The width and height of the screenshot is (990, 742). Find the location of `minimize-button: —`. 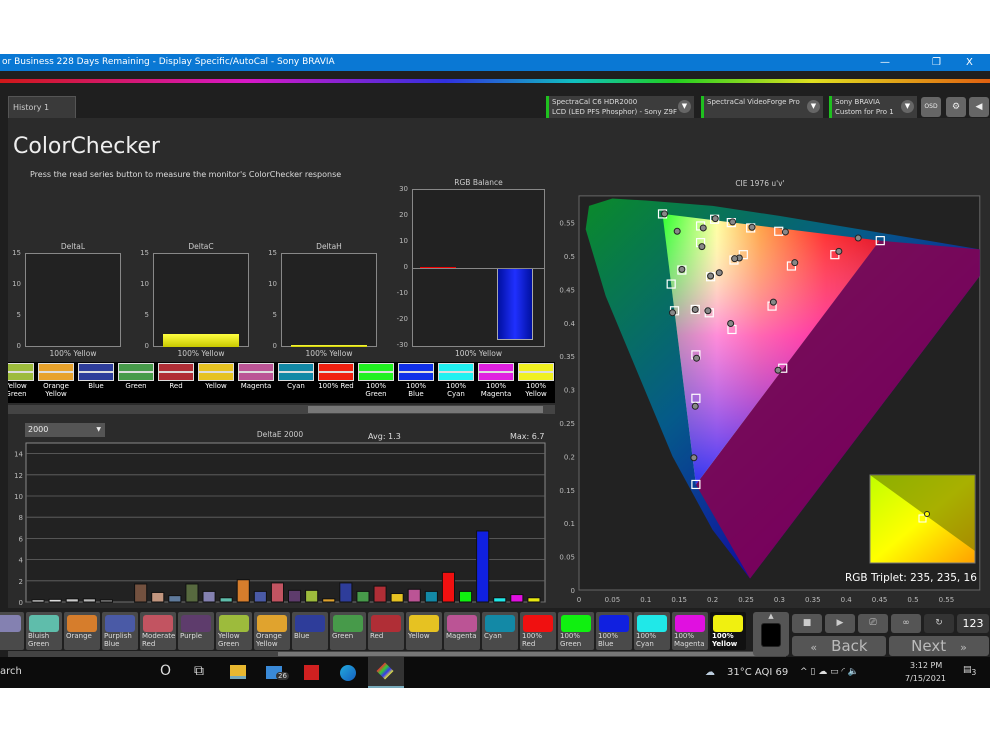

minimize-button: — is located at coordinates (885, 62).